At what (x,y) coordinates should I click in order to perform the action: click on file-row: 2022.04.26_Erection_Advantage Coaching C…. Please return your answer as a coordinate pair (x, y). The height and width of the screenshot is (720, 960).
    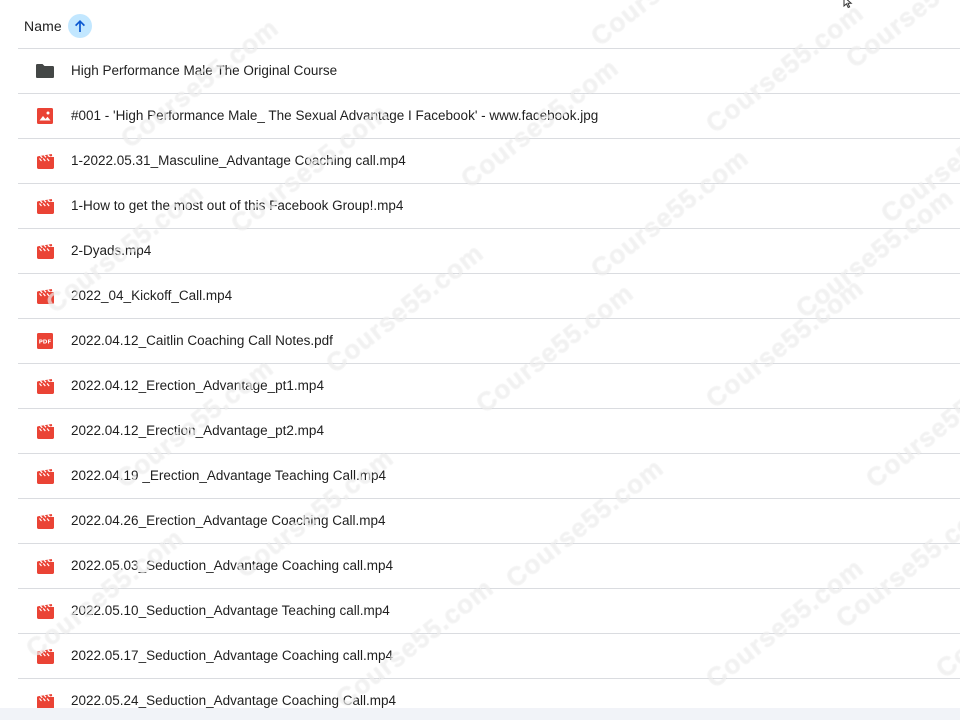
    Looking at the image, I should click on (489, 520).